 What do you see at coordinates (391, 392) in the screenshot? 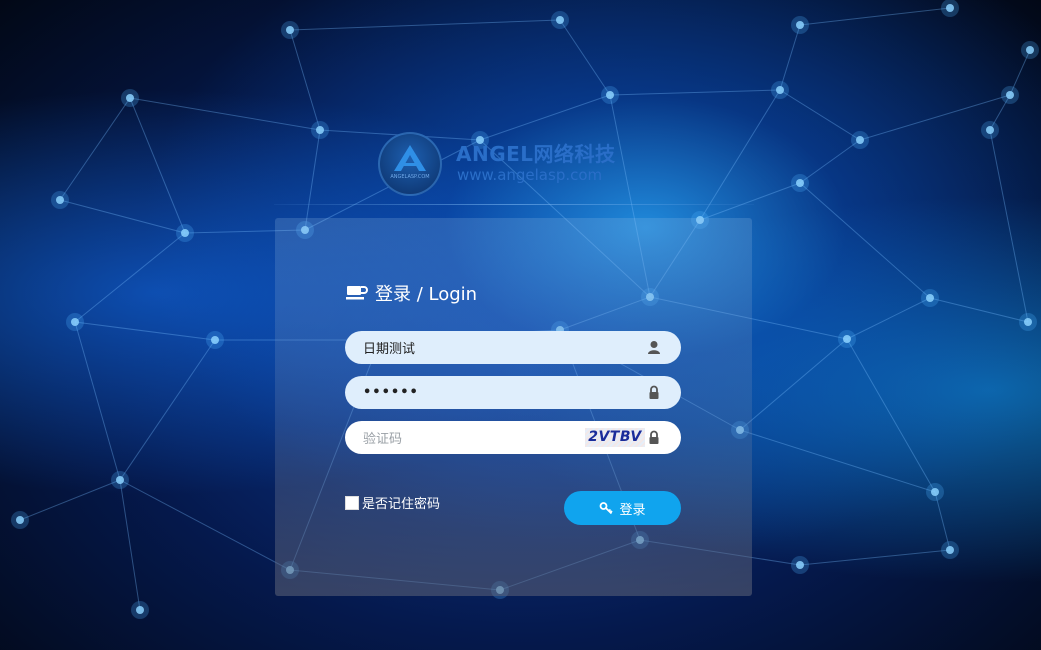
I see `password-value: ••••••` at bounding box center [391, 392].